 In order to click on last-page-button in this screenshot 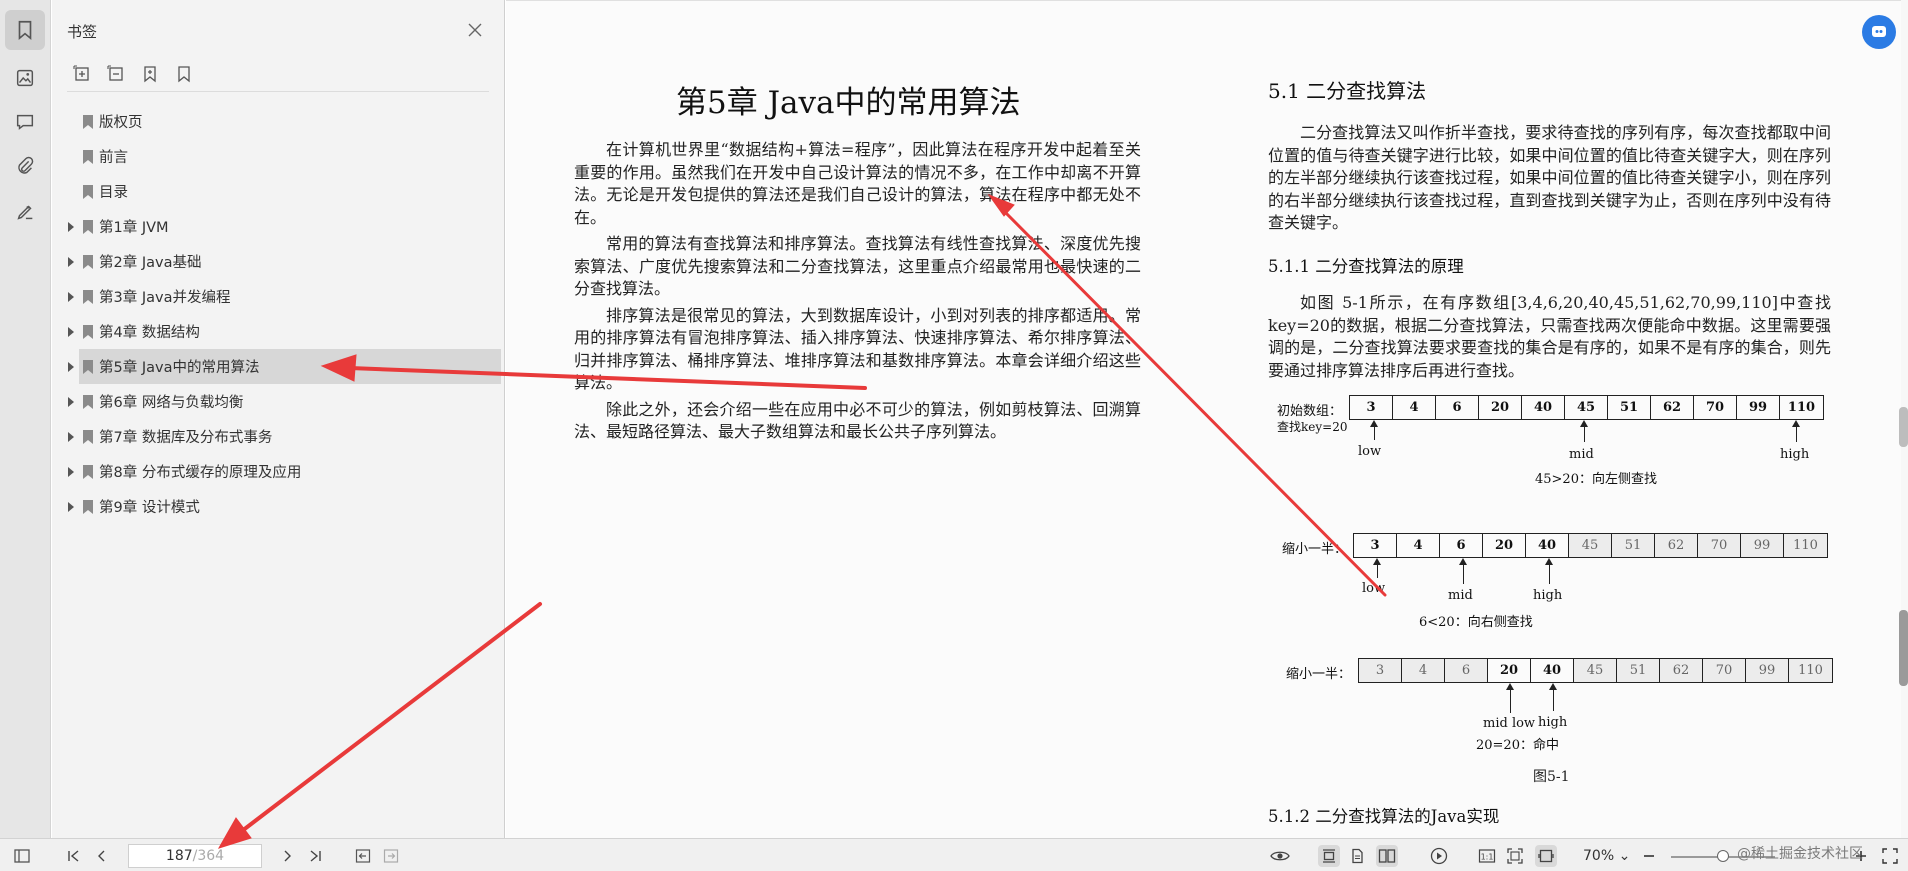, I will do `click(315, 856)`.